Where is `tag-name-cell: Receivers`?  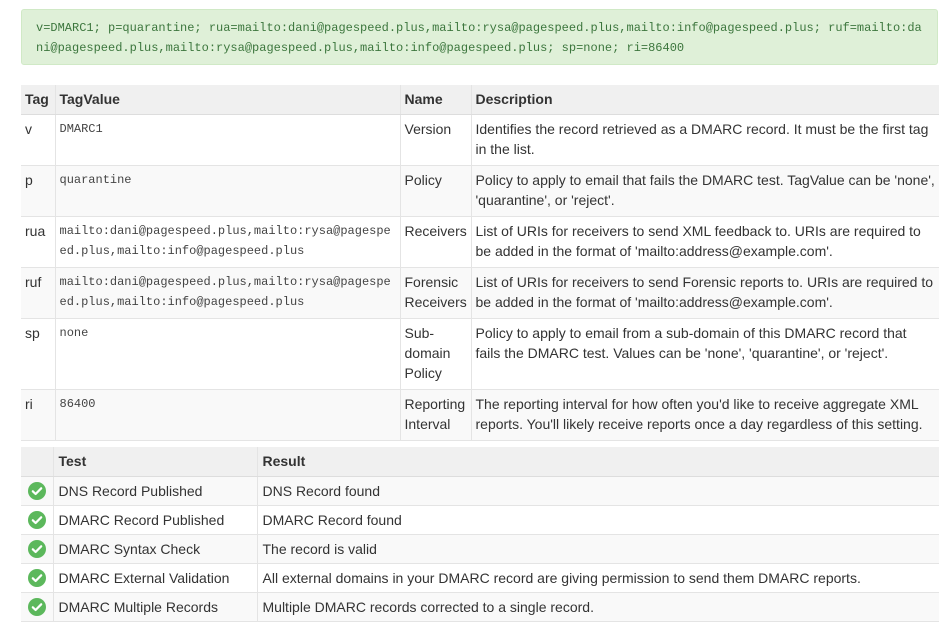 tag-name-cell: Receivers is located at coordinates (436, 242).